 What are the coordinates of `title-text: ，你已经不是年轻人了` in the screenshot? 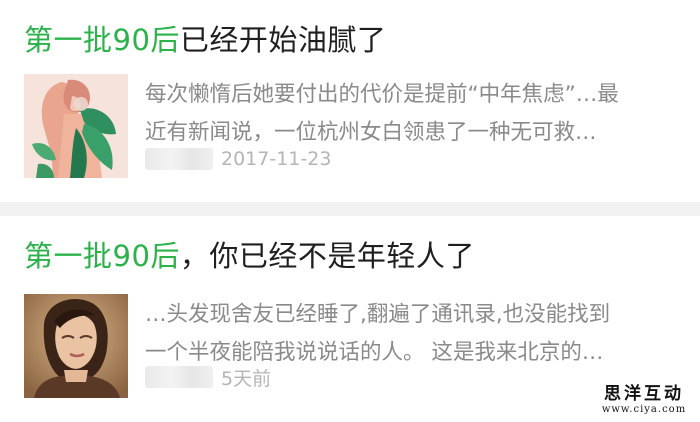 It's located at (327, 256).